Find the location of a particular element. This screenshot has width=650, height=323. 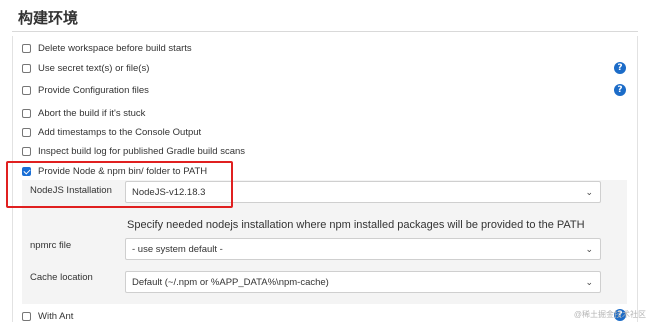

checkbox-config-files is located at coordinates (26, 90).